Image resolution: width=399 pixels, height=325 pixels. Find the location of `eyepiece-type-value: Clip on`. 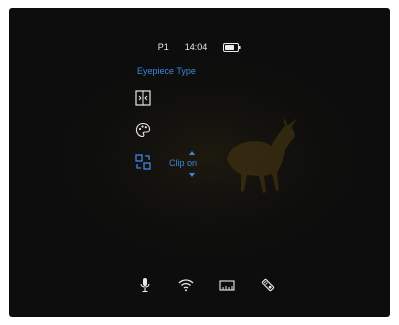

eyepiece-type-value: Clip on is located at coordinates (183, 163).